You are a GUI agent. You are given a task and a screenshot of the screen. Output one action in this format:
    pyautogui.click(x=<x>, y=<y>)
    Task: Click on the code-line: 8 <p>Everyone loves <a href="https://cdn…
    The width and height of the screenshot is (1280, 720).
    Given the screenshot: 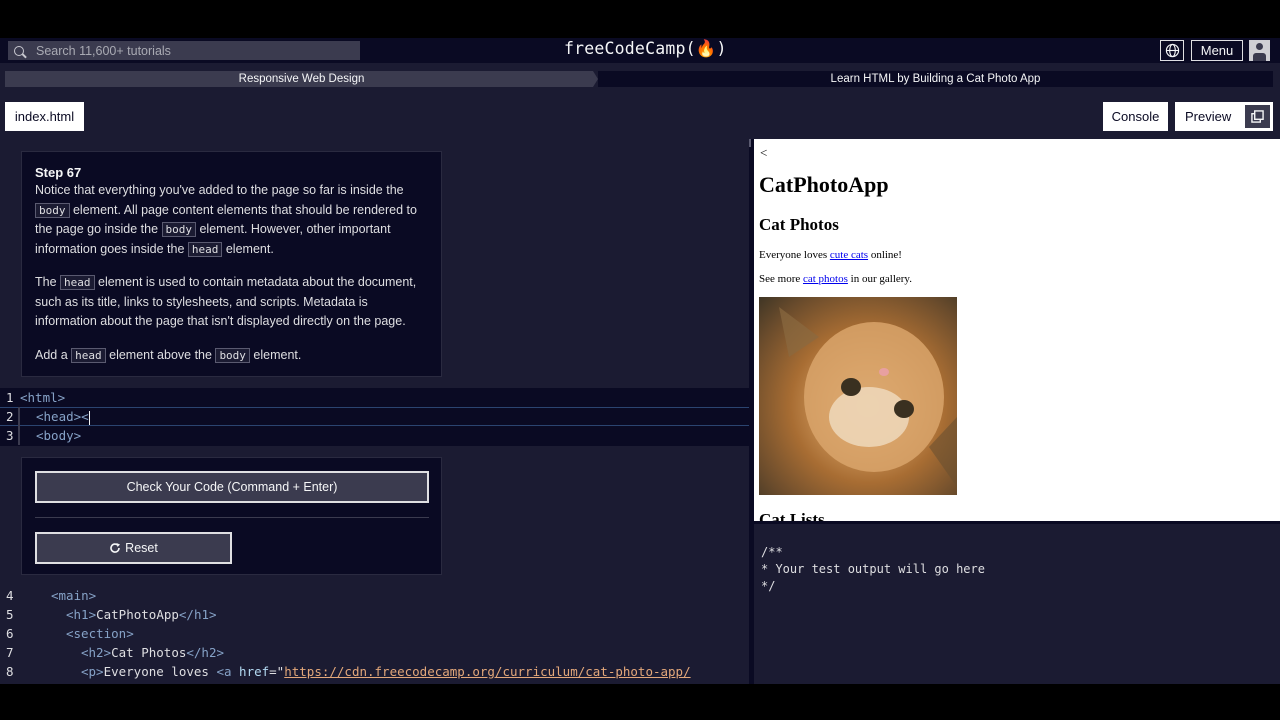 What is the action you would take?
    pyautogui.click(x=375, y=671)
    